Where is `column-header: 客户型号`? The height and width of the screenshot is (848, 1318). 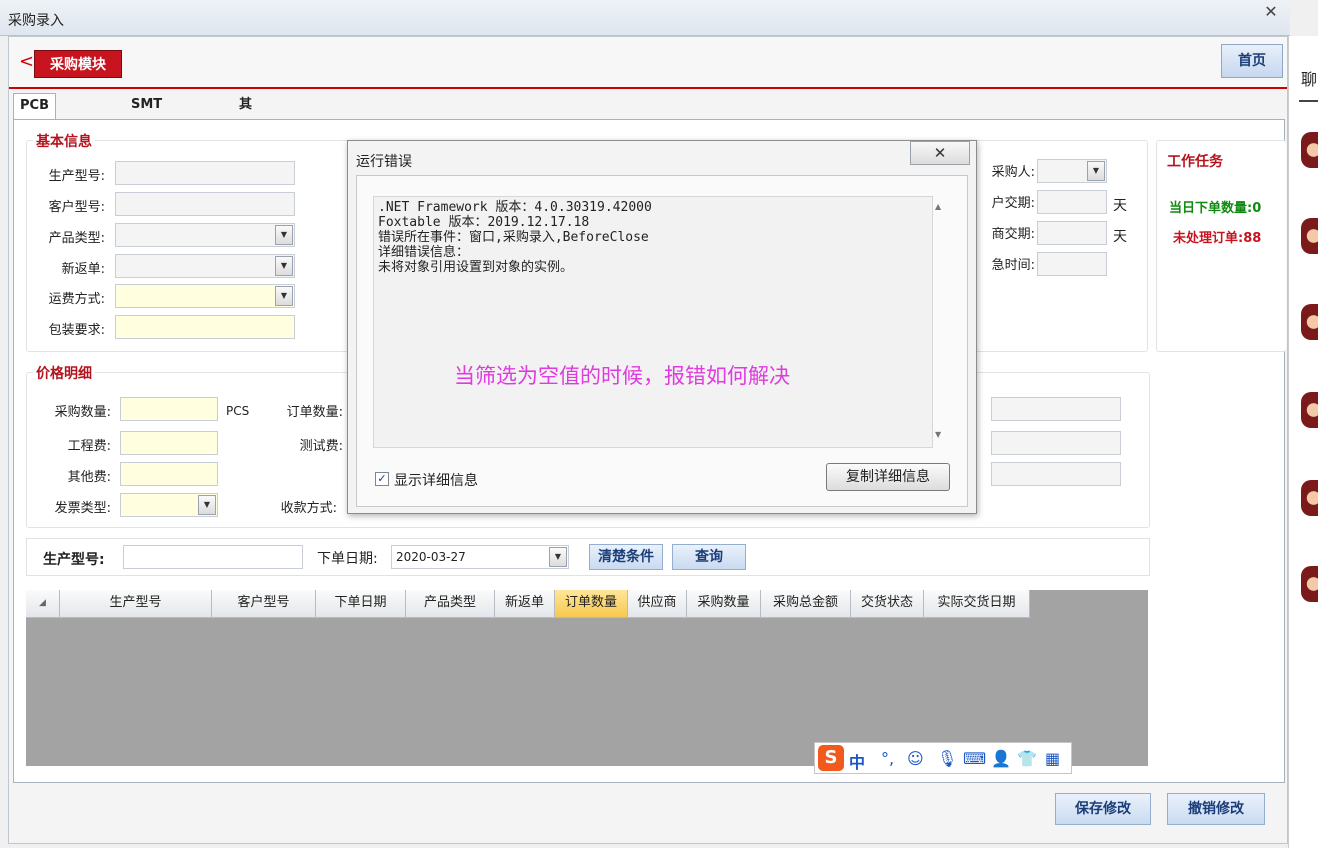
column-header: 客户型号 is located at coordinates (264, 604).